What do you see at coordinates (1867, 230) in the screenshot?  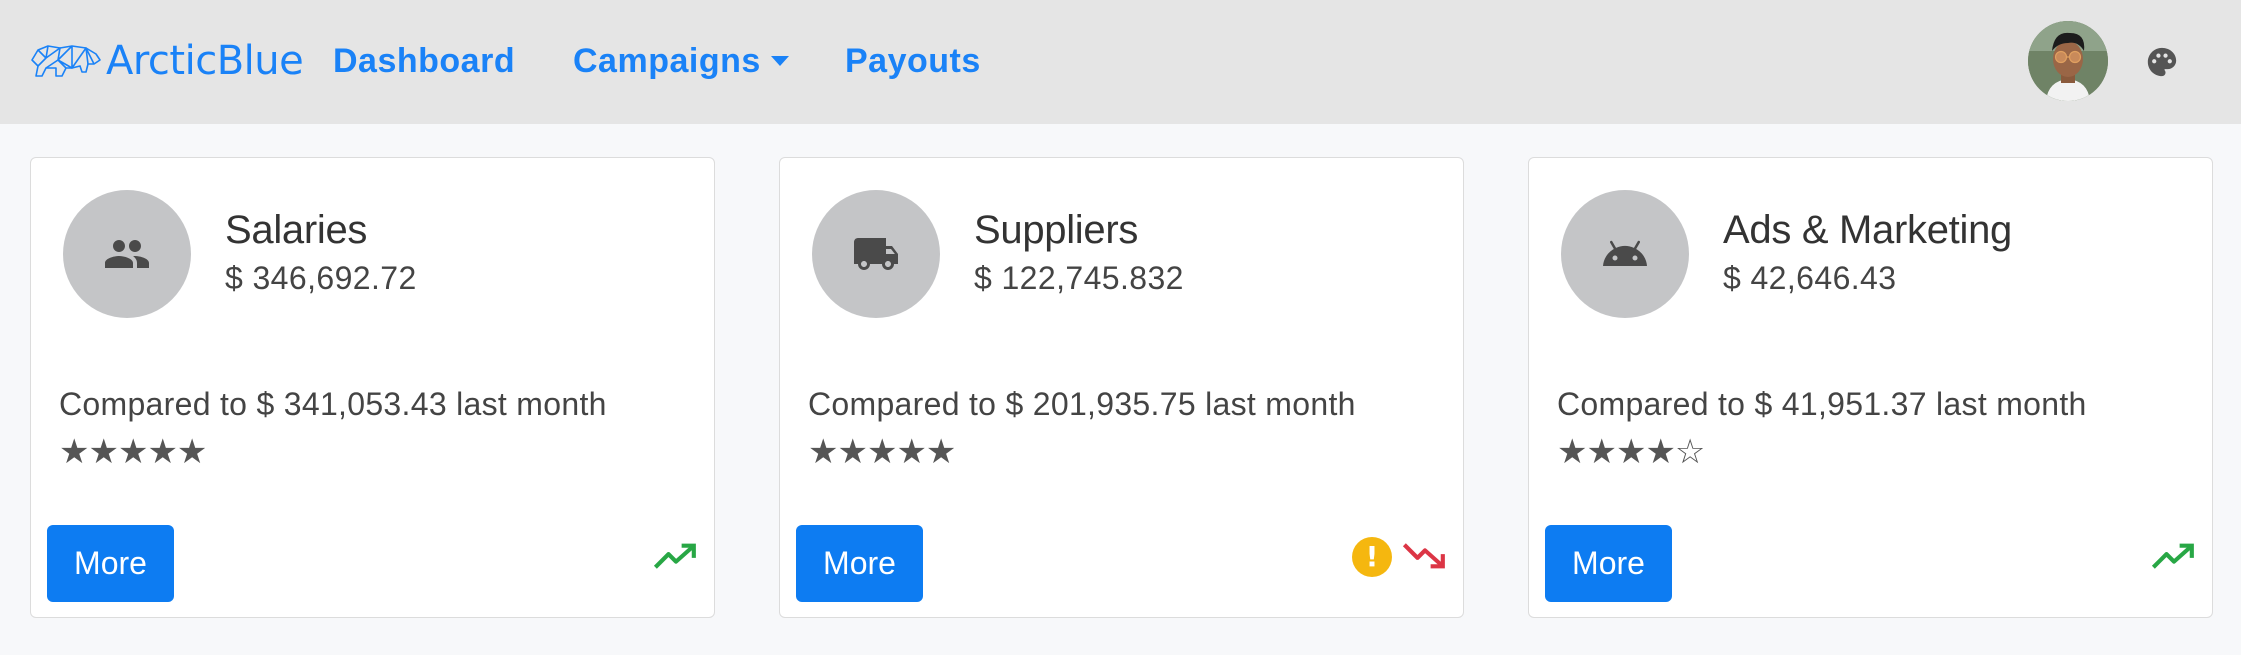 I see `card-title: Ads & Marketing` at bounding box center [1867, 230].